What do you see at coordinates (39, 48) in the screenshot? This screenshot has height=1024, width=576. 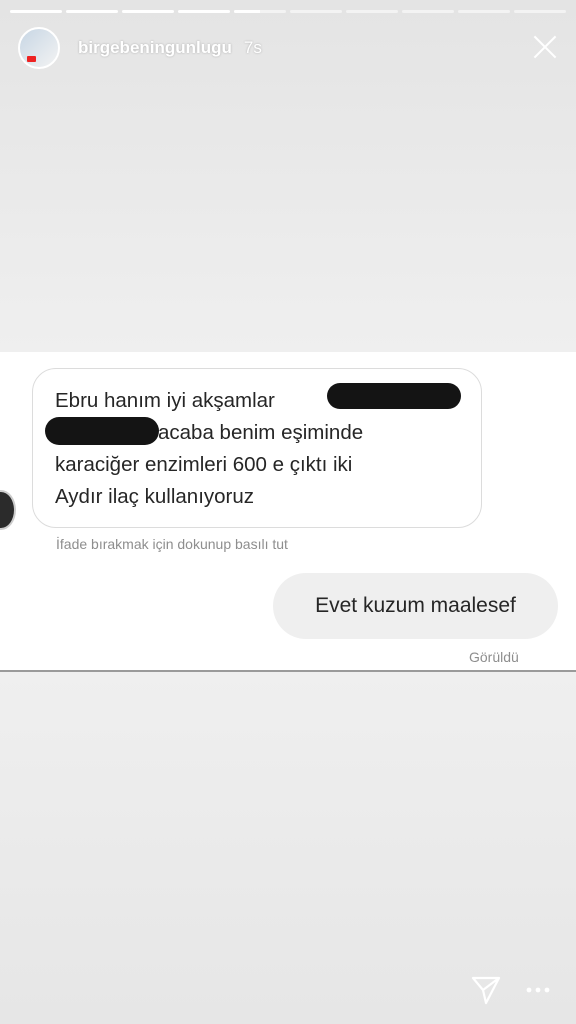 I see `profile-avatar` at bounding box center [39, 48].